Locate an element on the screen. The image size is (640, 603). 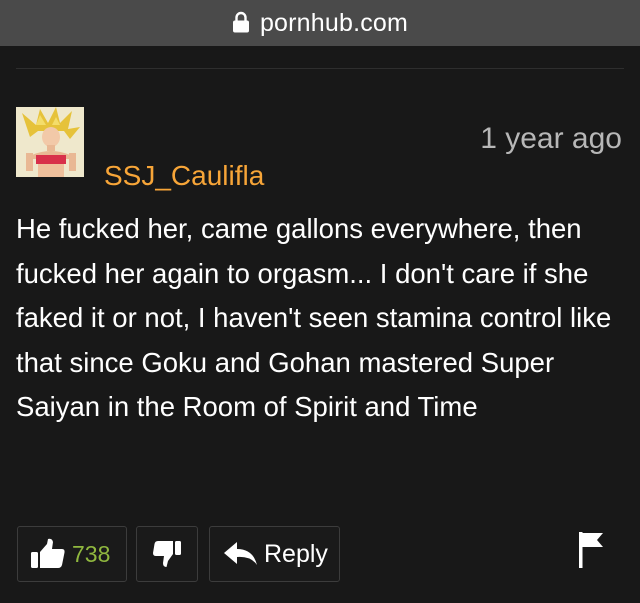
like-button: 738 is located at coordinates (72, 554).